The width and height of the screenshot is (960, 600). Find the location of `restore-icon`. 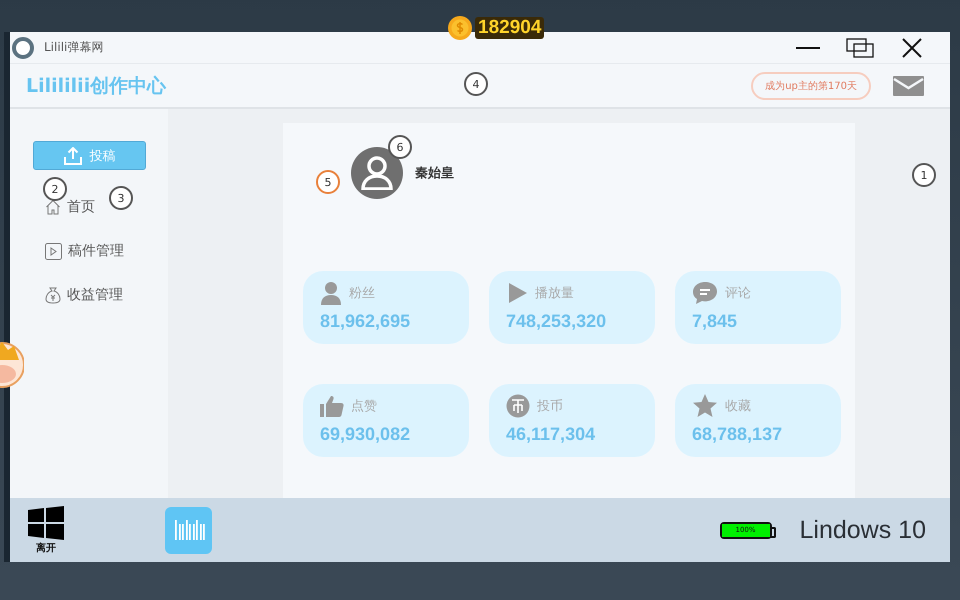

restore-icon is located at coordinates (860, 48).